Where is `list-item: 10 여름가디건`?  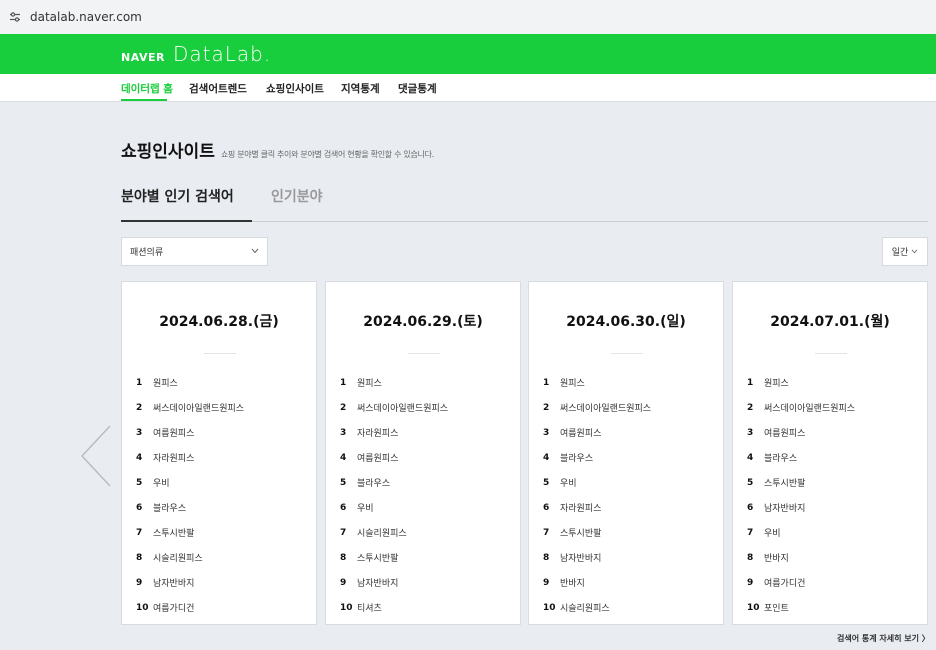
list-item: 10 여름가디건 is located at coordinates (190, 607).